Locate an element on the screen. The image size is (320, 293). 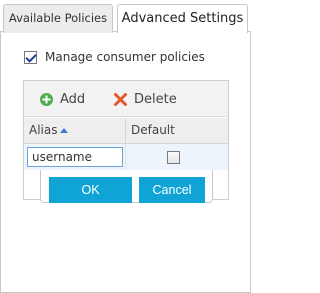
sort-ascending-icon is located at coordinates (64, 130).